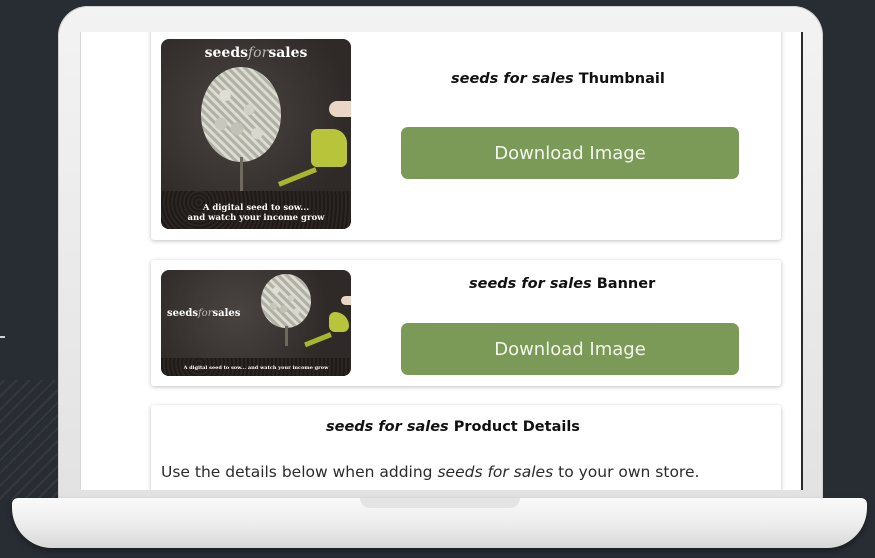 The height and width of the screenshot is (558, 875). What do you see at coordinates (570, 349) in the screenshot?
I see `download-banner-button: Download Image` at bounding box center [570, 349].